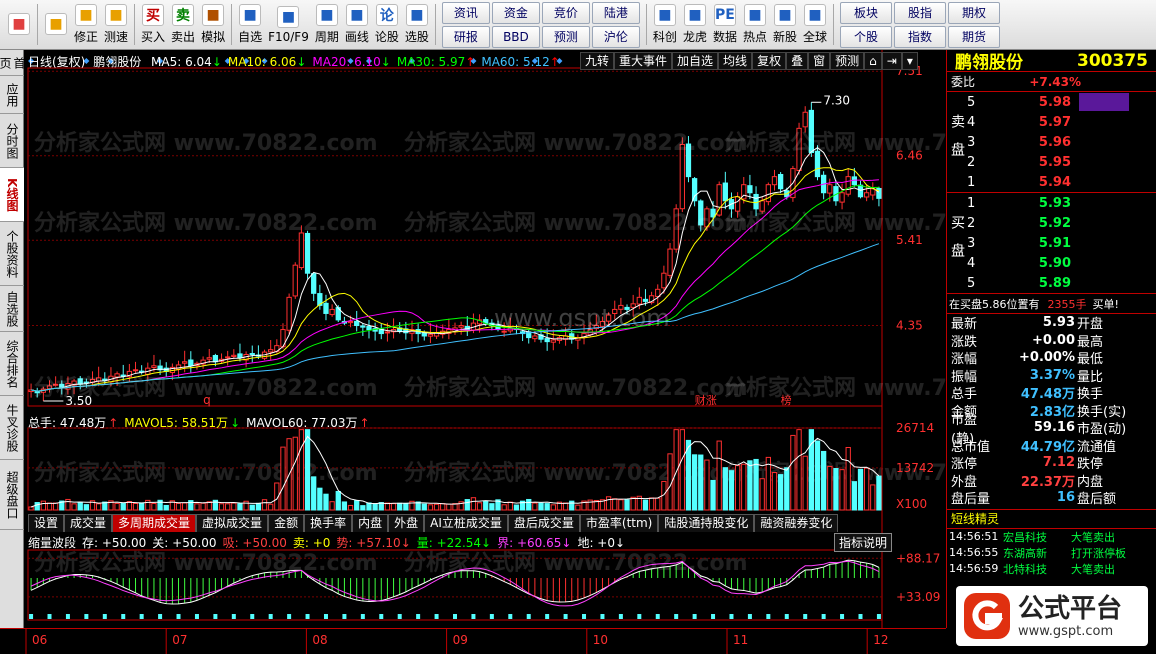 This screenshot has width=1156, height=654. Describe the element at coordinates (920, 36) in the screenshot. I see `toolbar-market-button: 指数` at that location.